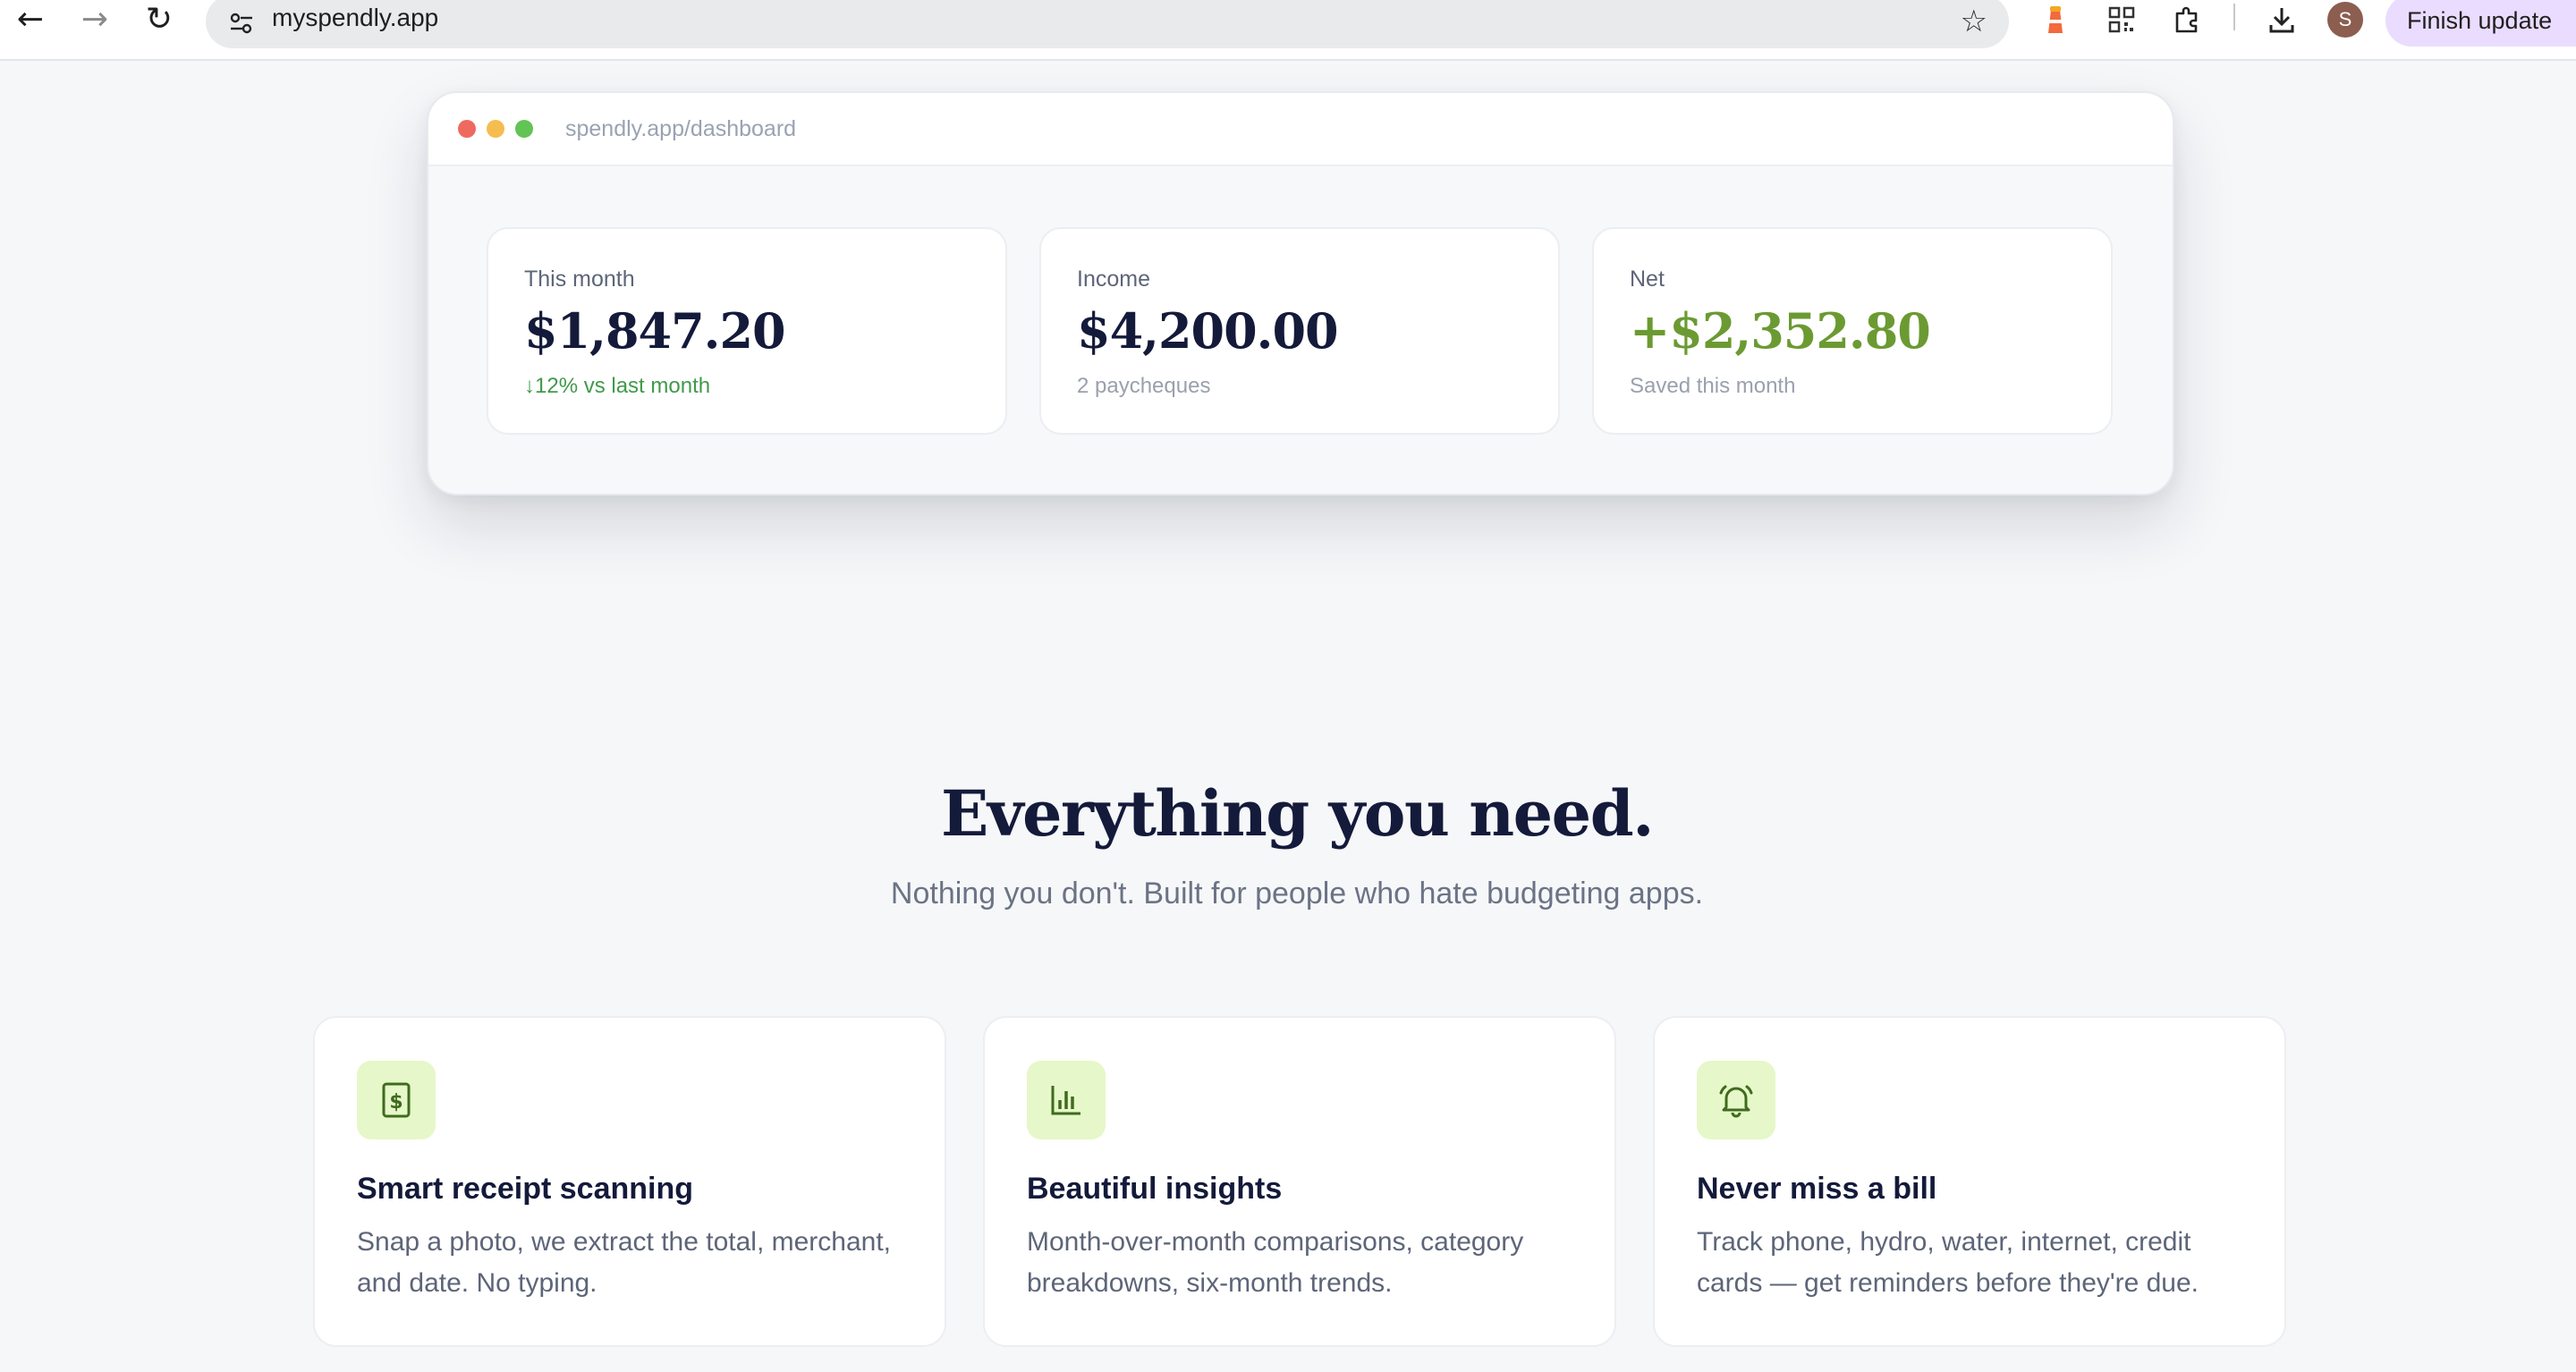 The height and width of the screenshot is (1372, 2576). What do you see at coordinates (1974, 21) in the screenshot?
I see `bookmark-star-icon: ☆` at bounding box center [1974, 21].